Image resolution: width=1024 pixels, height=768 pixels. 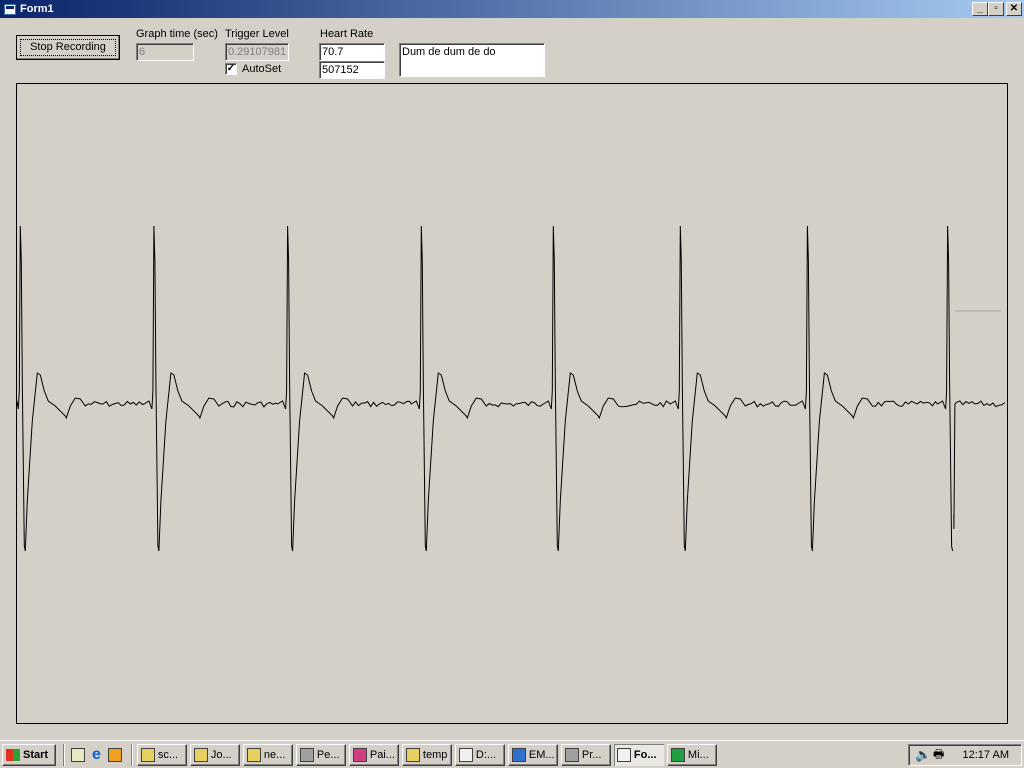 I want to click on graph-time-label: Graph time (sec), so click(x=177, y=34).